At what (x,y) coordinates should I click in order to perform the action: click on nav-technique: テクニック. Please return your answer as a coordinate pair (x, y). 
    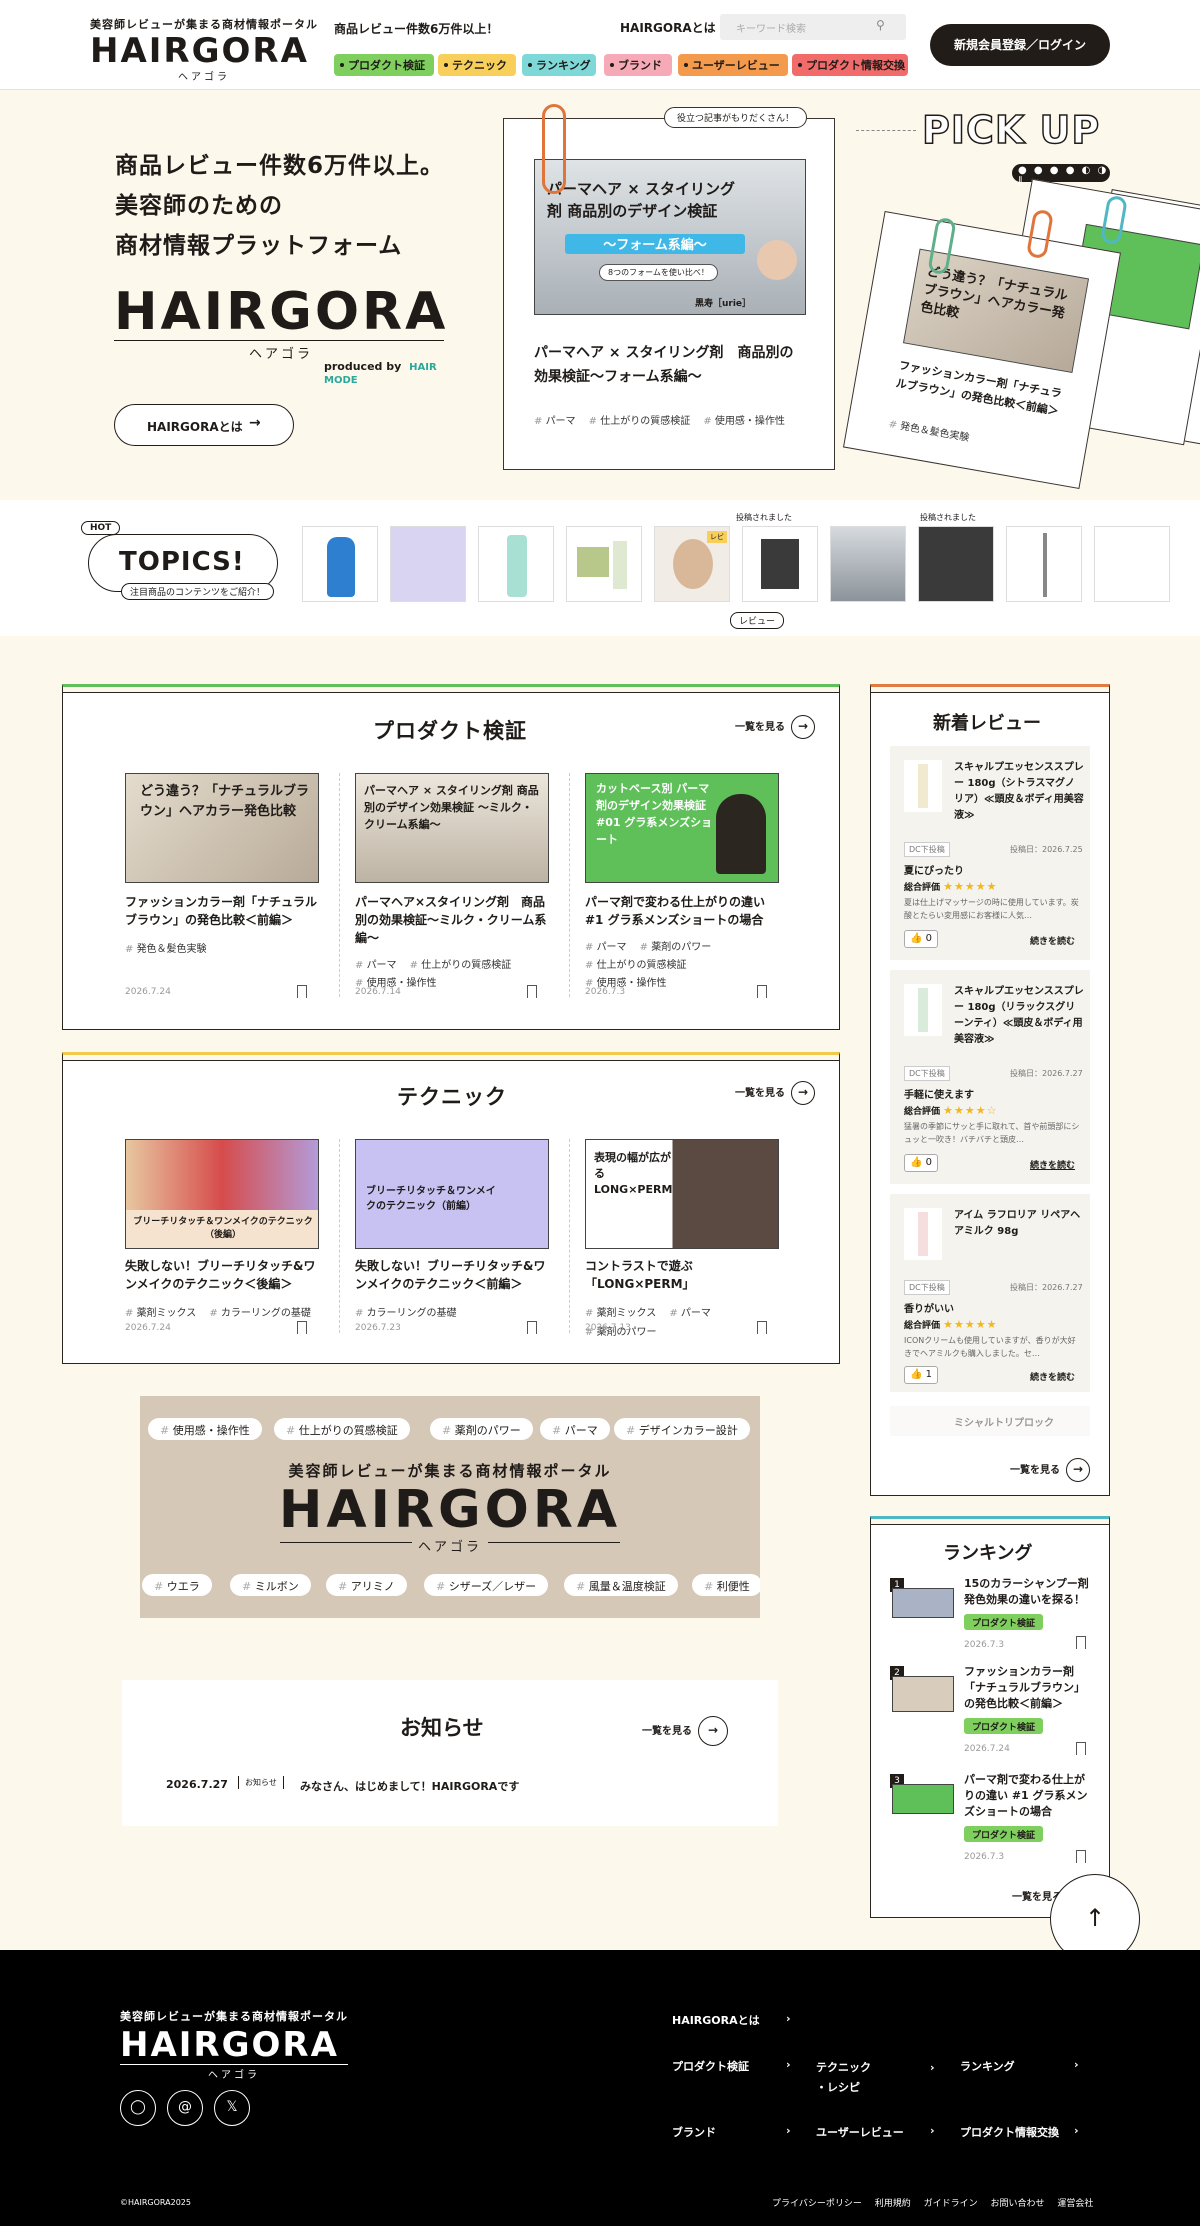
    Looking at the image, I should click on (477, 65).